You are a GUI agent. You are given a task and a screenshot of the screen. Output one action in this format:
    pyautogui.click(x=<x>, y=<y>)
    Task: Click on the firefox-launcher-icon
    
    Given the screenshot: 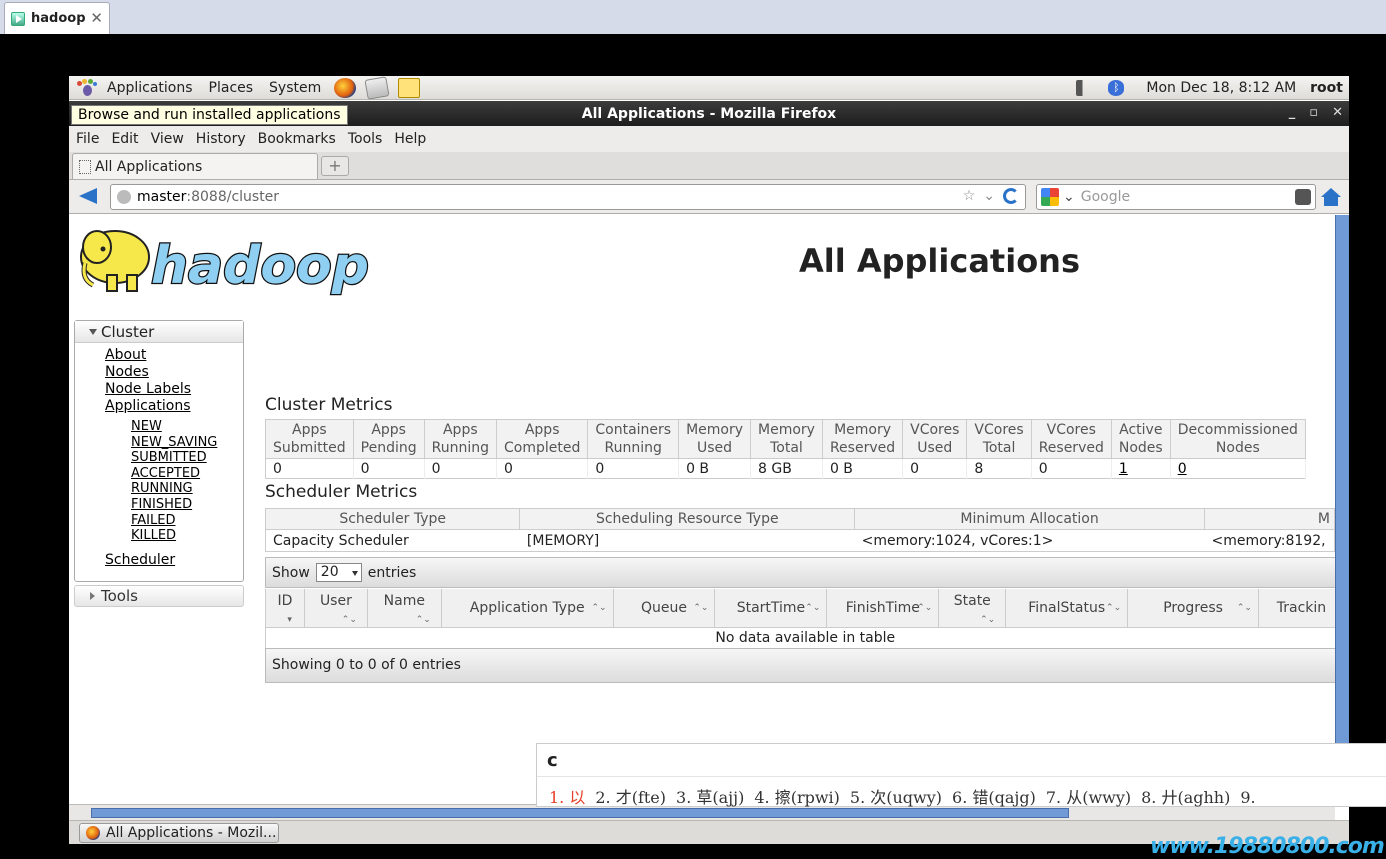 What is the action you would take?
    pyautogui.click(x=345, y=87)
    